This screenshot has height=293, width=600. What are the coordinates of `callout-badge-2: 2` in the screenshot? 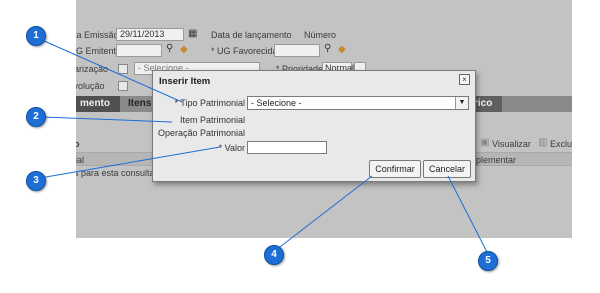 It's located at (36, 117).